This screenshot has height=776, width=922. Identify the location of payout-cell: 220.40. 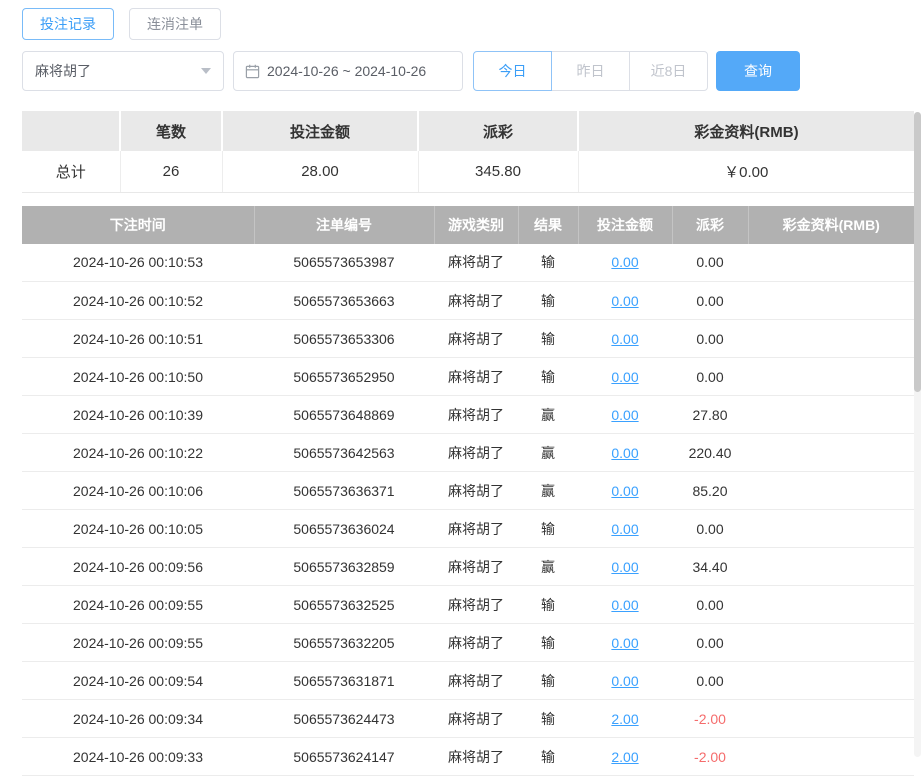
(710, 453).